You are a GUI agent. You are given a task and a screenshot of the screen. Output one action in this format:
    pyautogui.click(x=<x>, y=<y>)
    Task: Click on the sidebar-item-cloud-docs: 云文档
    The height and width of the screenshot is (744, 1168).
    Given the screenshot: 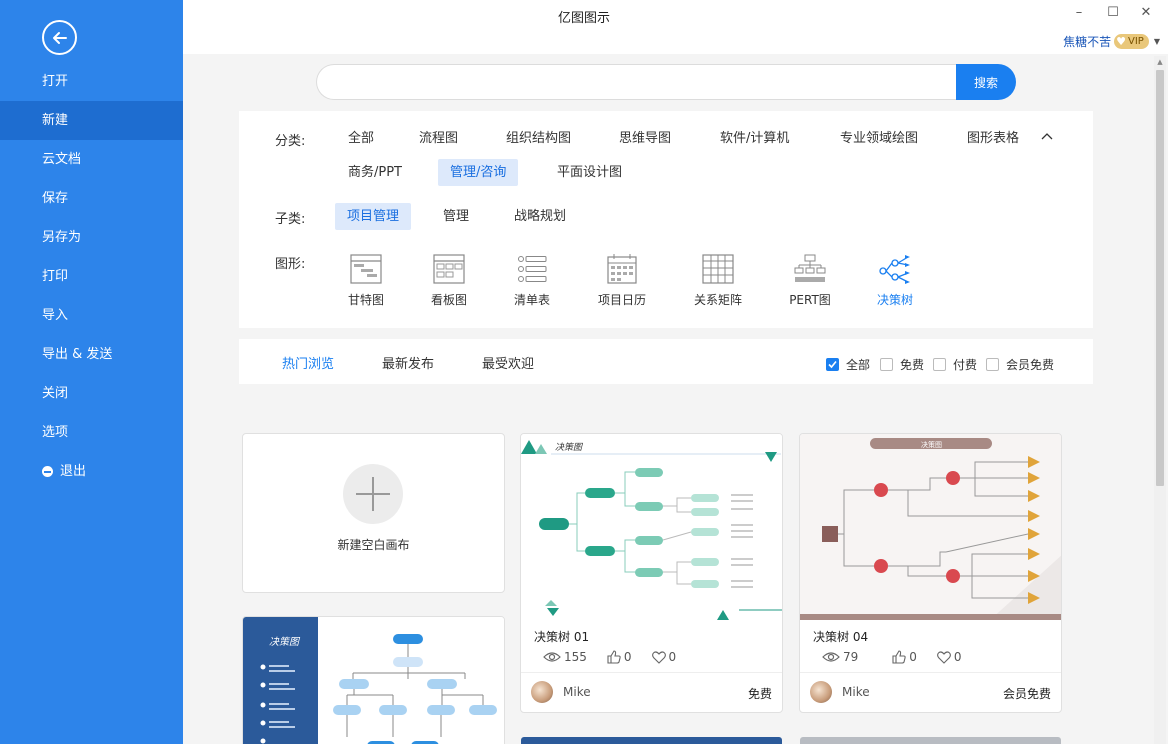 What is the action you would take?
    pyautogui.click(x=91, y=159)
    